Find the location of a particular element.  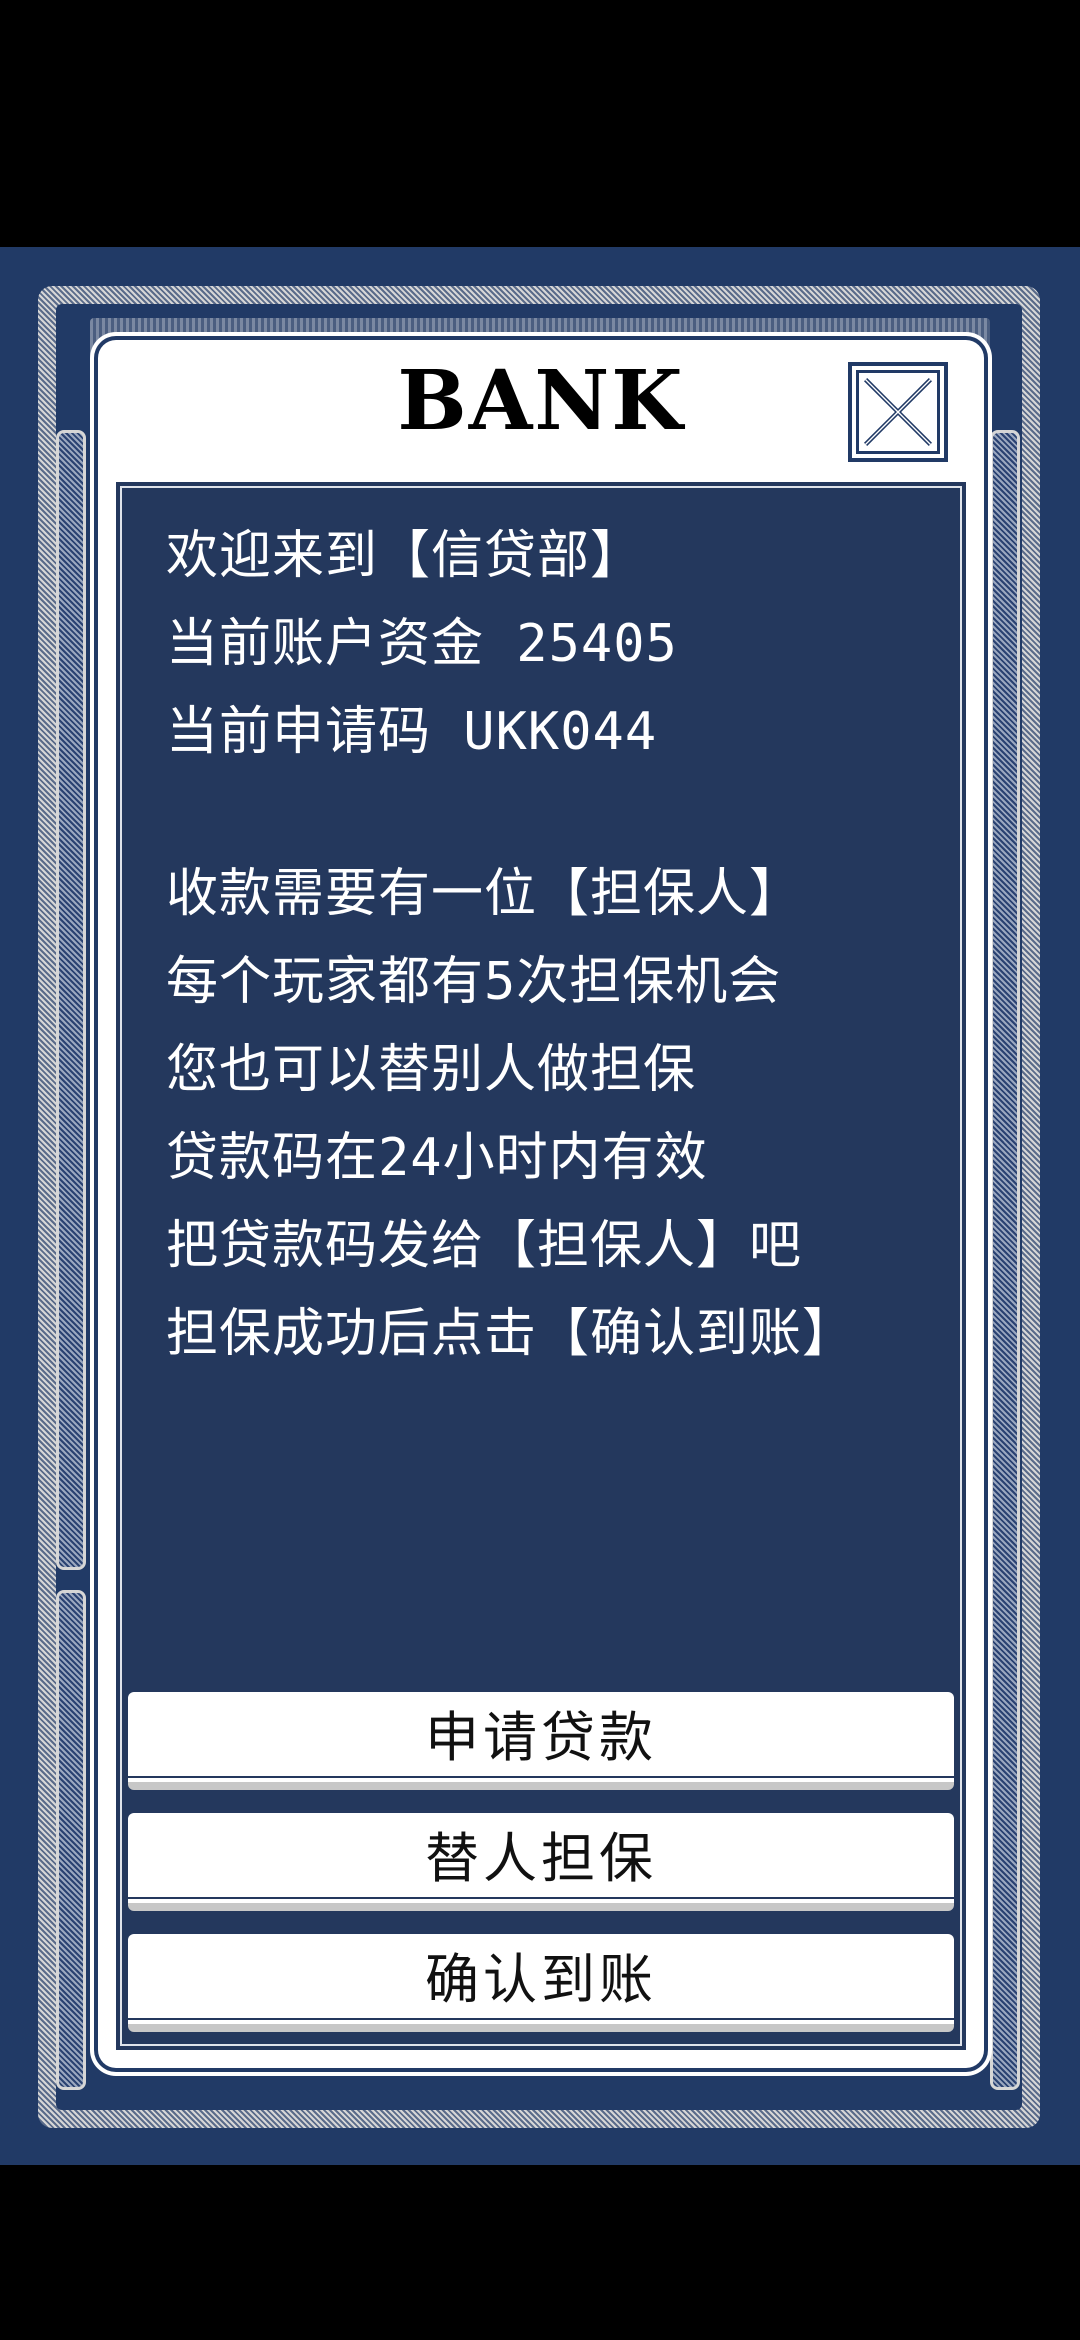

balance-line: 当前账户资金 25405 is located at coordinates (422, 644).